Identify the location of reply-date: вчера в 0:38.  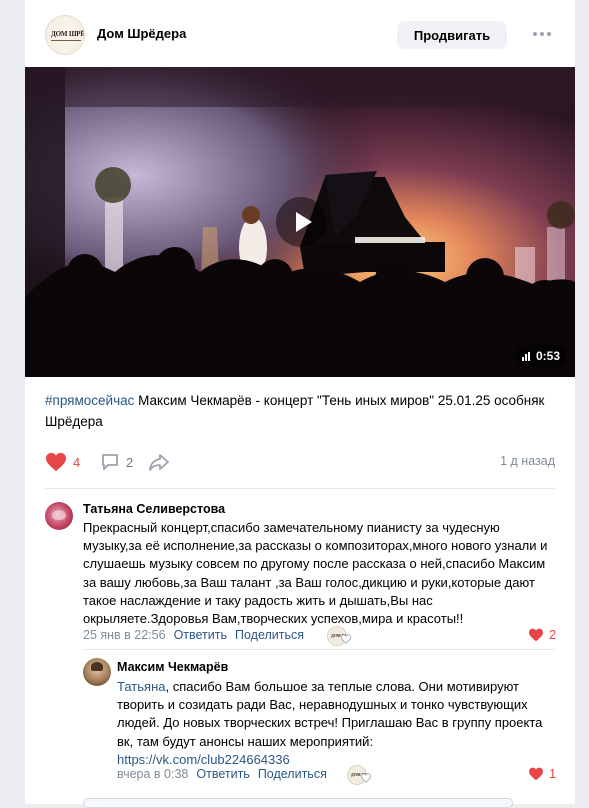
(153, 774).